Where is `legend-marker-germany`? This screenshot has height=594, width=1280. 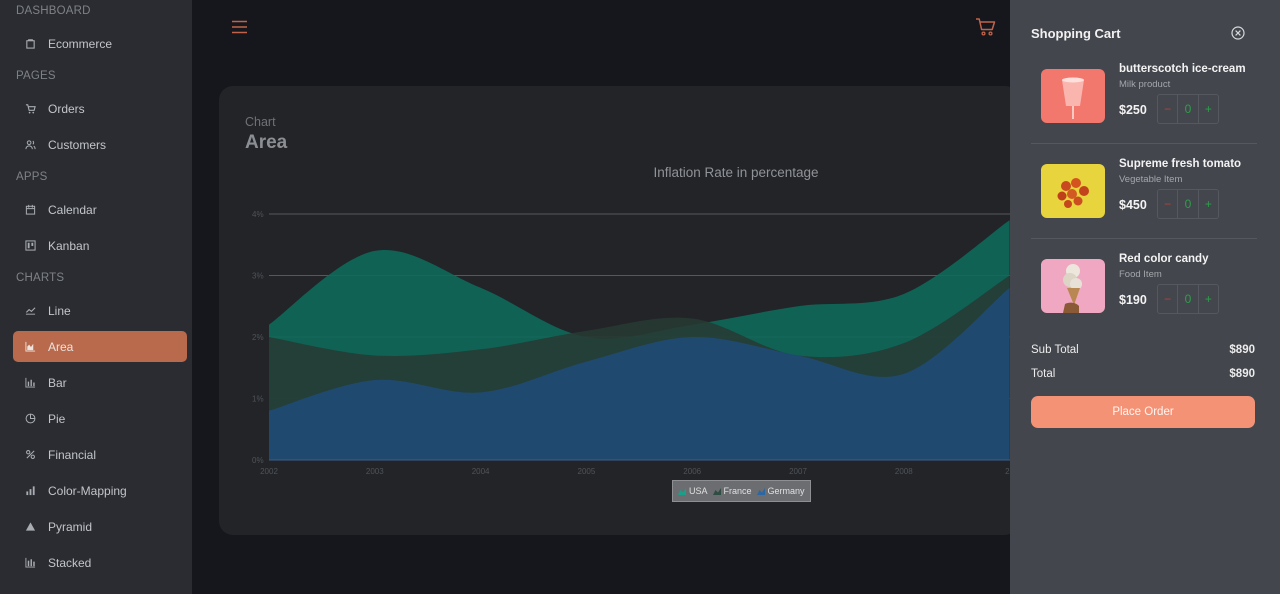 legend-marker-germany is located at coordinates (760, 491).